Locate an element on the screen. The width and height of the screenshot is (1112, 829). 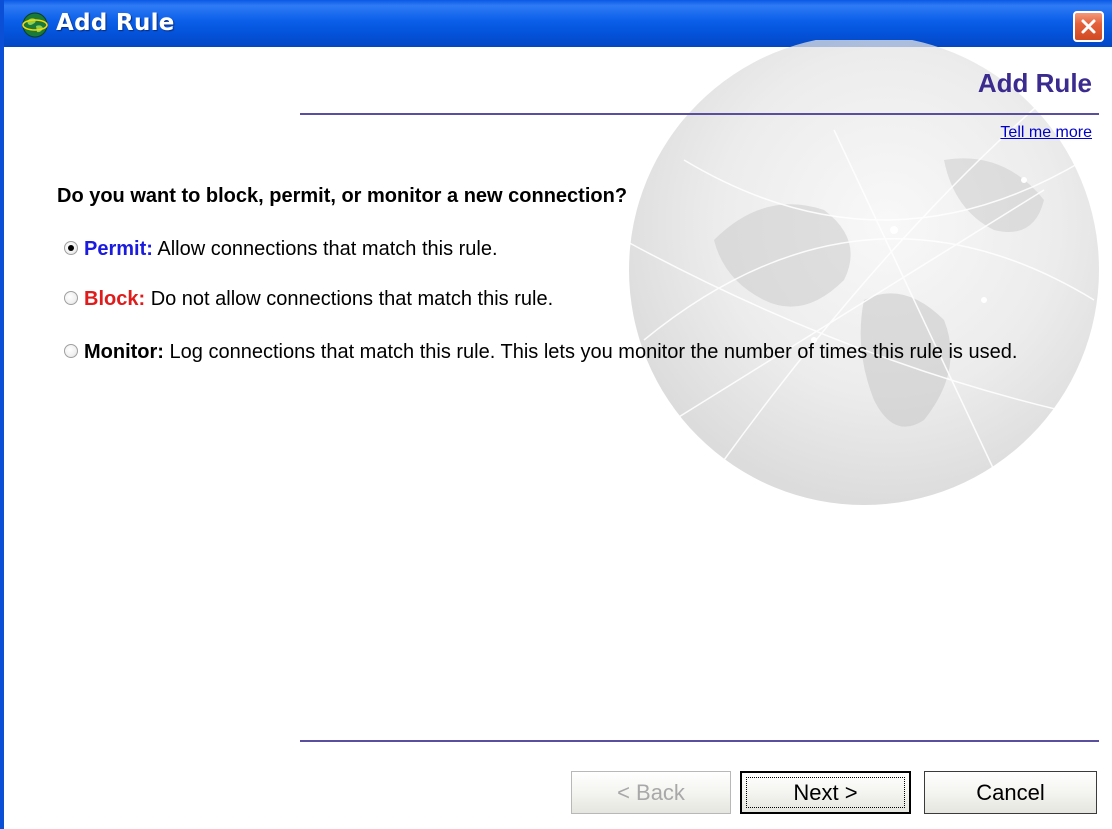
close-icon is located at coordinates (1088, 26).